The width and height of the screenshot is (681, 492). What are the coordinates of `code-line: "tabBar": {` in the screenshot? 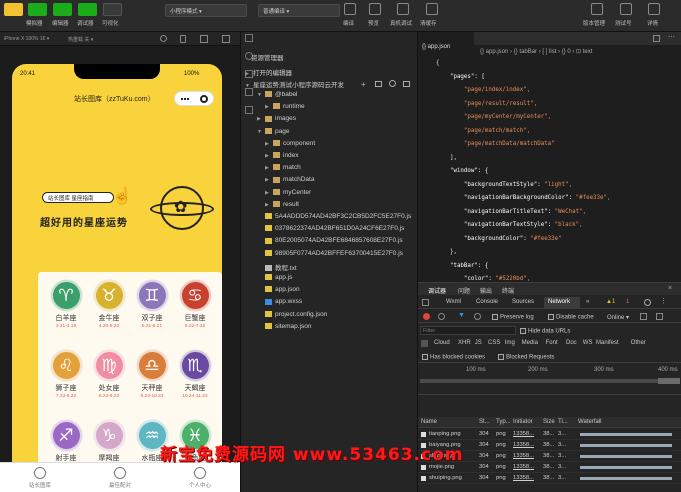 It's located at (462, 269).